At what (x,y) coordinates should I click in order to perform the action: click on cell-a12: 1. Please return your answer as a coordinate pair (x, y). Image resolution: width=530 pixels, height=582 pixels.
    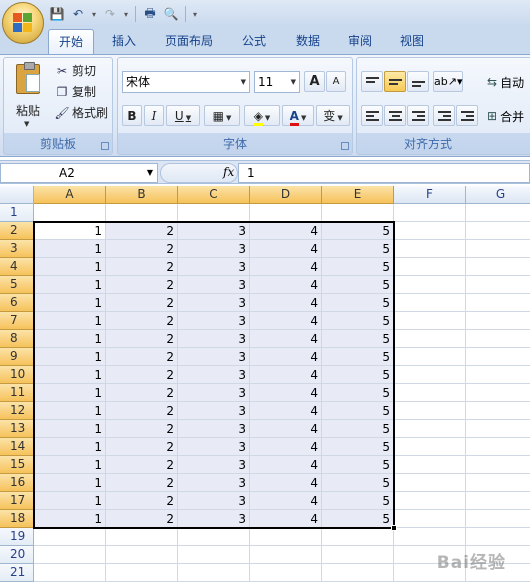
    Looking at the image, I should click on (70, 411).